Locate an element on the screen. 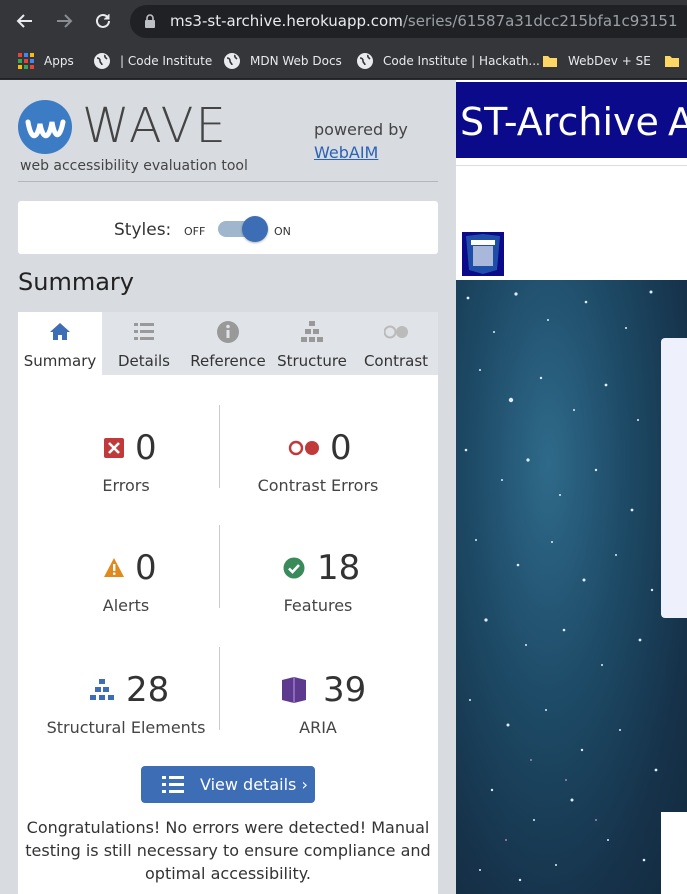 Image resolution: width=687 pixels, height=894 pixels. stat-value: 39 is located at coordinates (345, 690).